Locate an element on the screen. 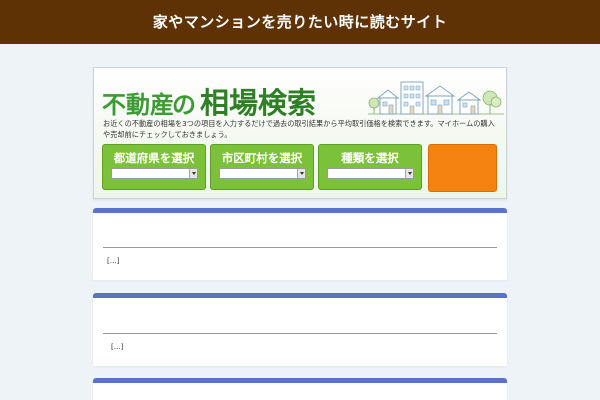  widget-title-part2: の is located at coordinates (184, 105).